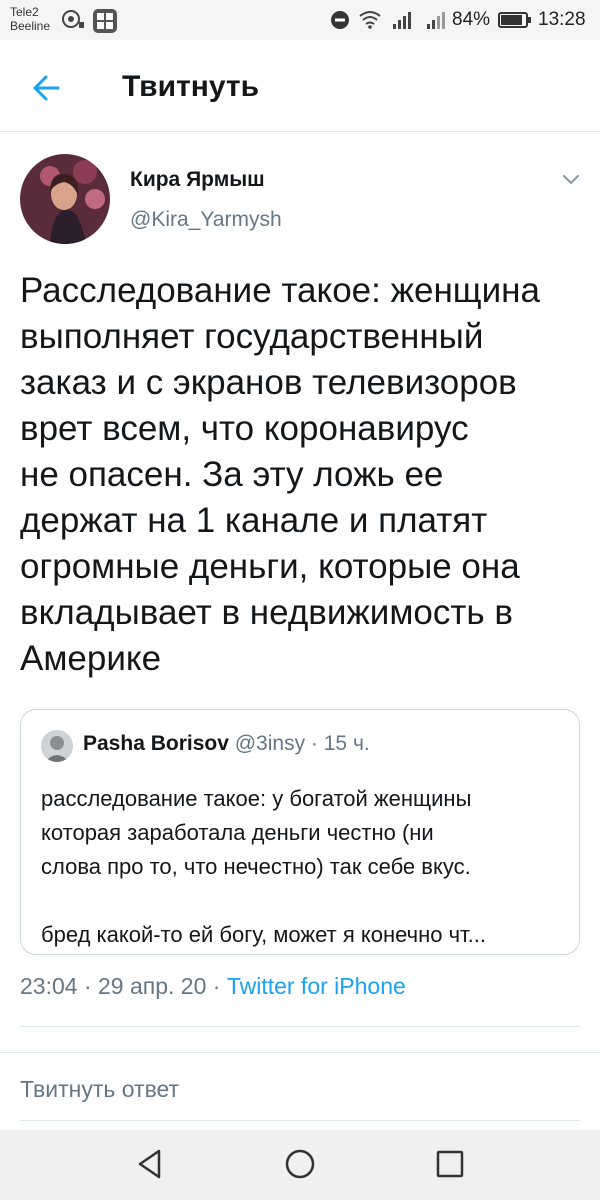  What do you see at coordinates (105, 21) in the screenshot?
I see `app-notification-icon` at bounding box center [105, 21].